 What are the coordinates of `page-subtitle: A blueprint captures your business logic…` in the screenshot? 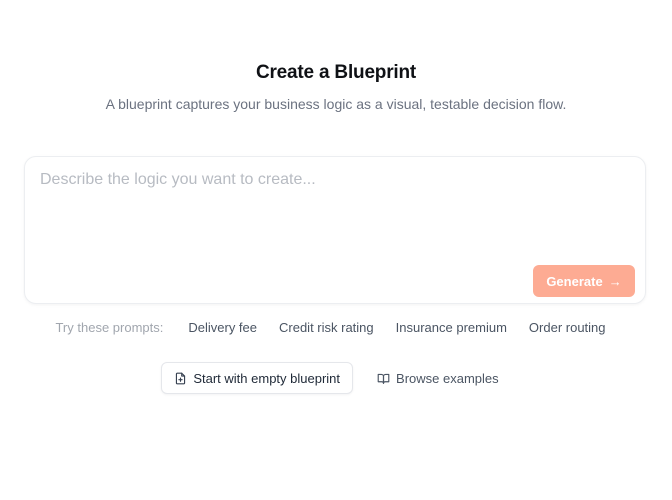 It's located at (336, 104).